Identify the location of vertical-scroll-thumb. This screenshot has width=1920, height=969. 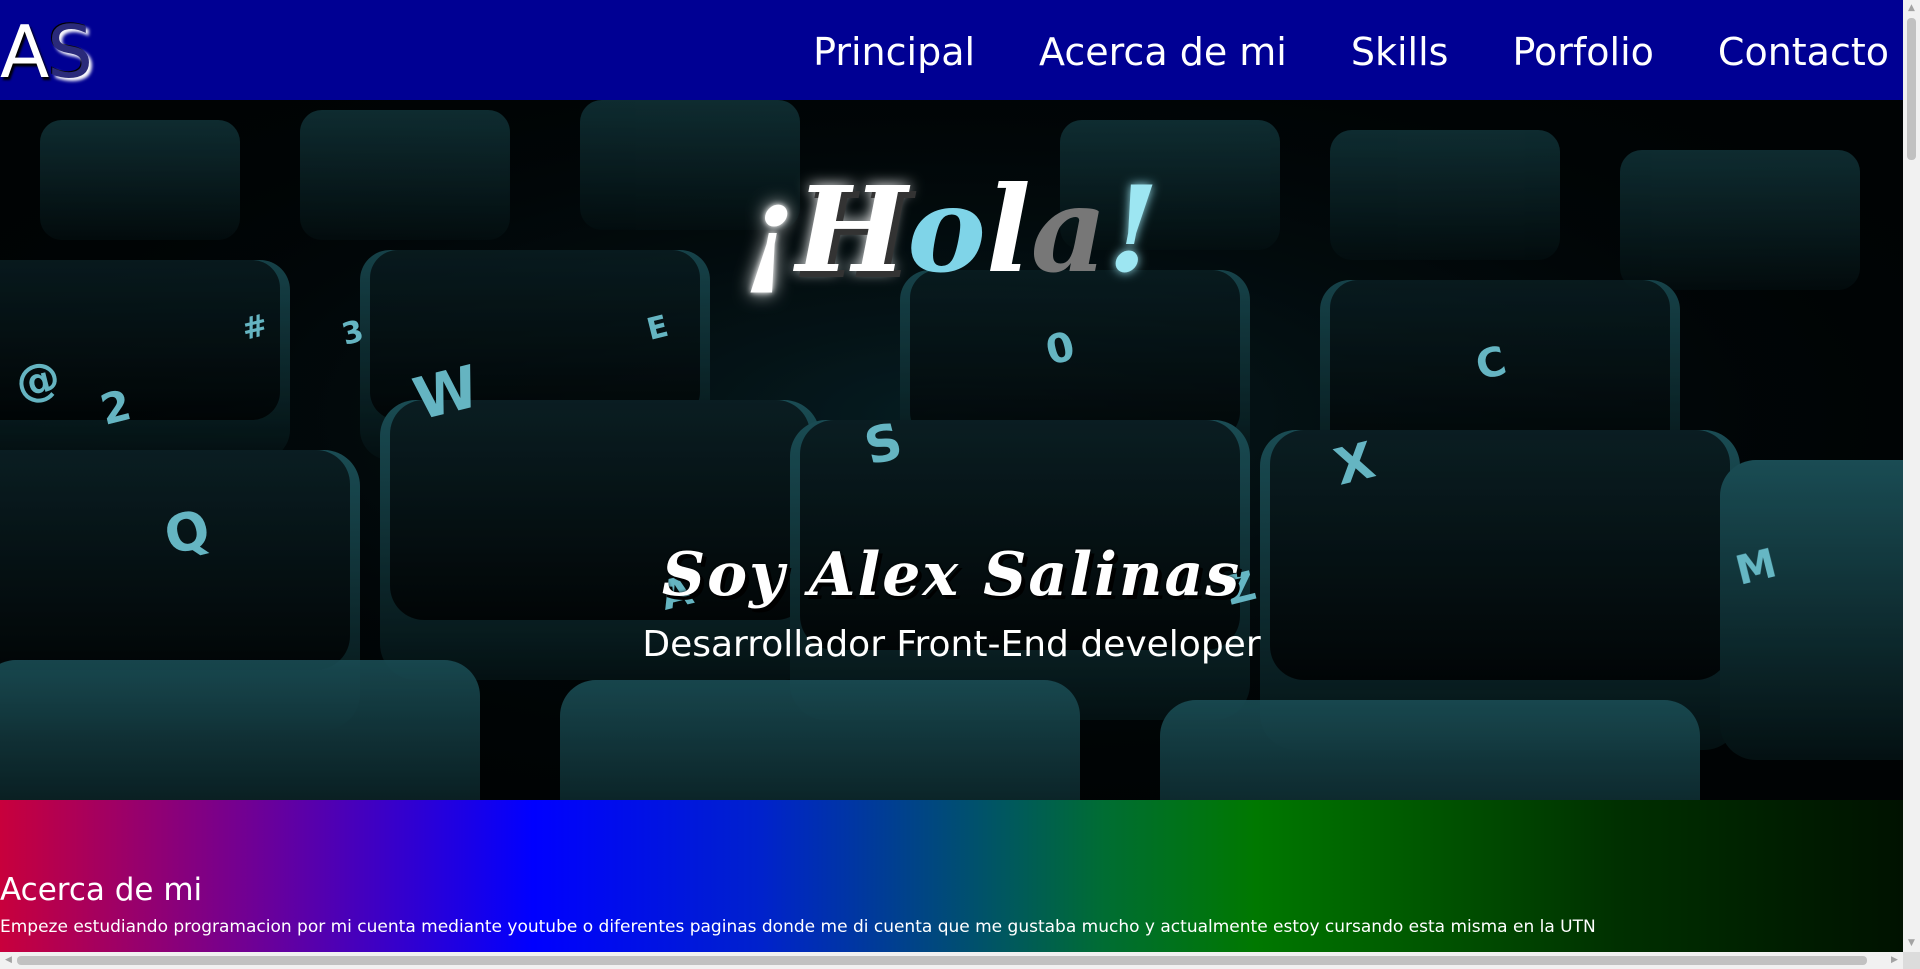
(1911, 89).